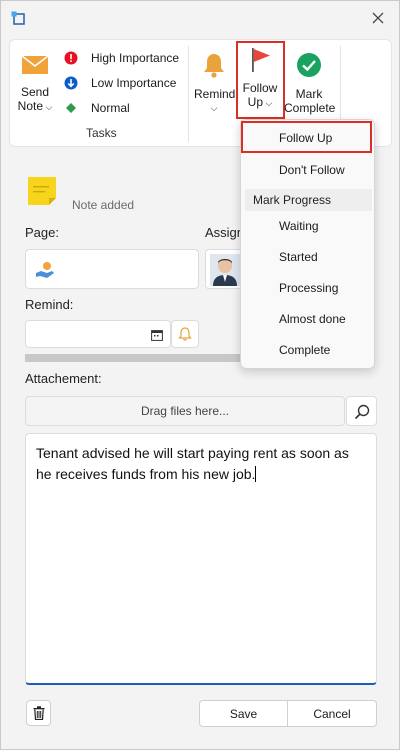 This screenshot has width=400, height=750. Describe the element at coordinates (310, 85) in the screenshot. I see `mark-complete-button: Mark Complete` at that location.